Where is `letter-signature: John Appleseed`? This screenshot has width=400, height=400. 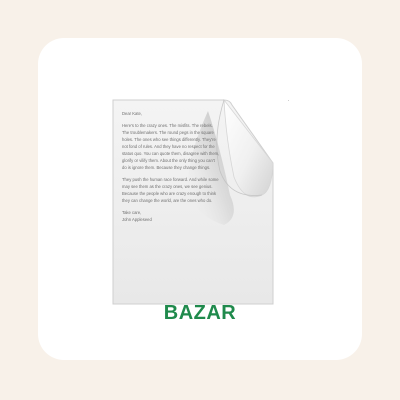 letter-signature: John Appleseed is located at coordinates (137, 219).